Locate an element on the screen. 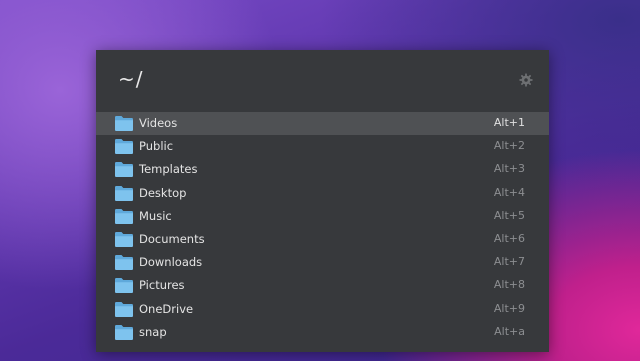 This screenshot has width=640, height=361. list-item: Downloads Alt+7 is located at coordinates (322, 262).